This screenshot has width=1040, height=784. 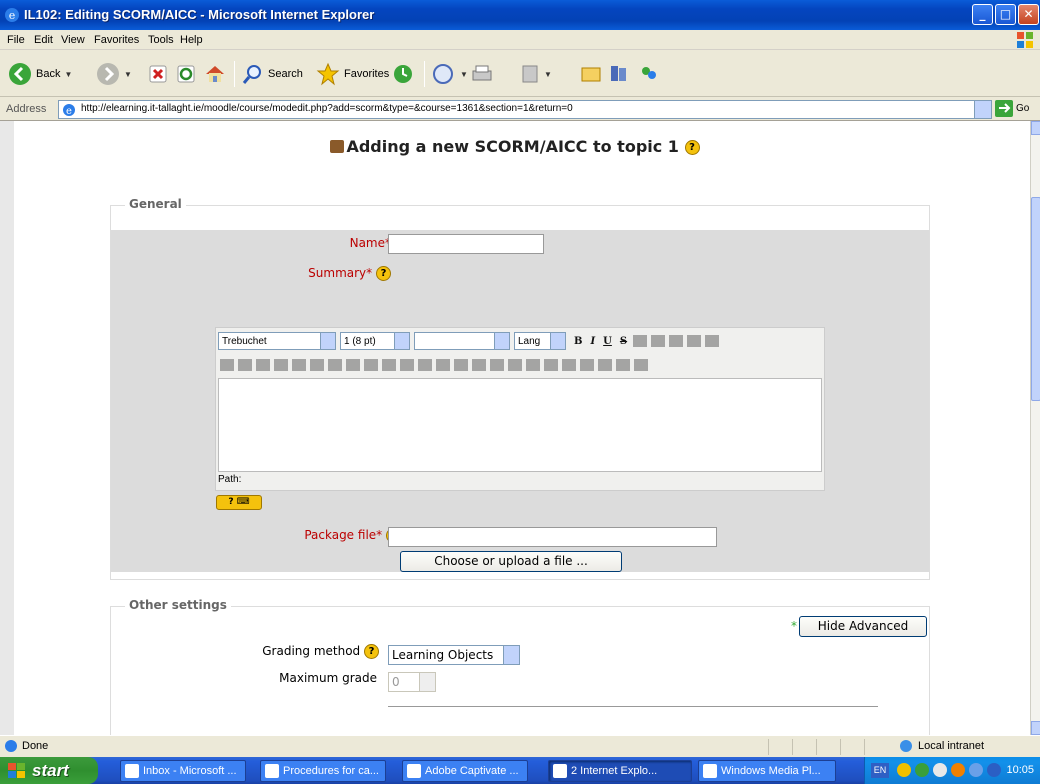 I want to click on name-input, so click(x=466, y=244).